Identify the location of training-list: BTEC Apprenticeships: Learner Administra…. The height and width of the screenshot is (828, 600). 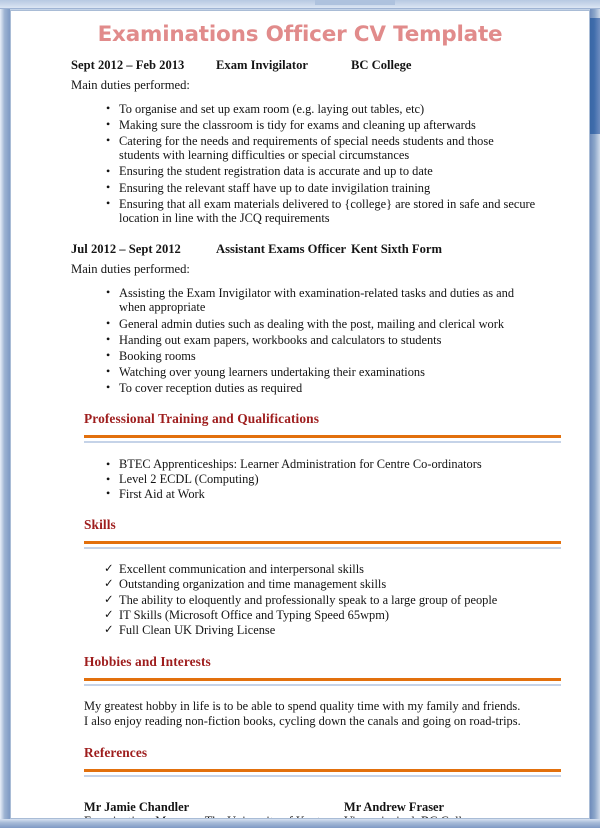
(300, 479).